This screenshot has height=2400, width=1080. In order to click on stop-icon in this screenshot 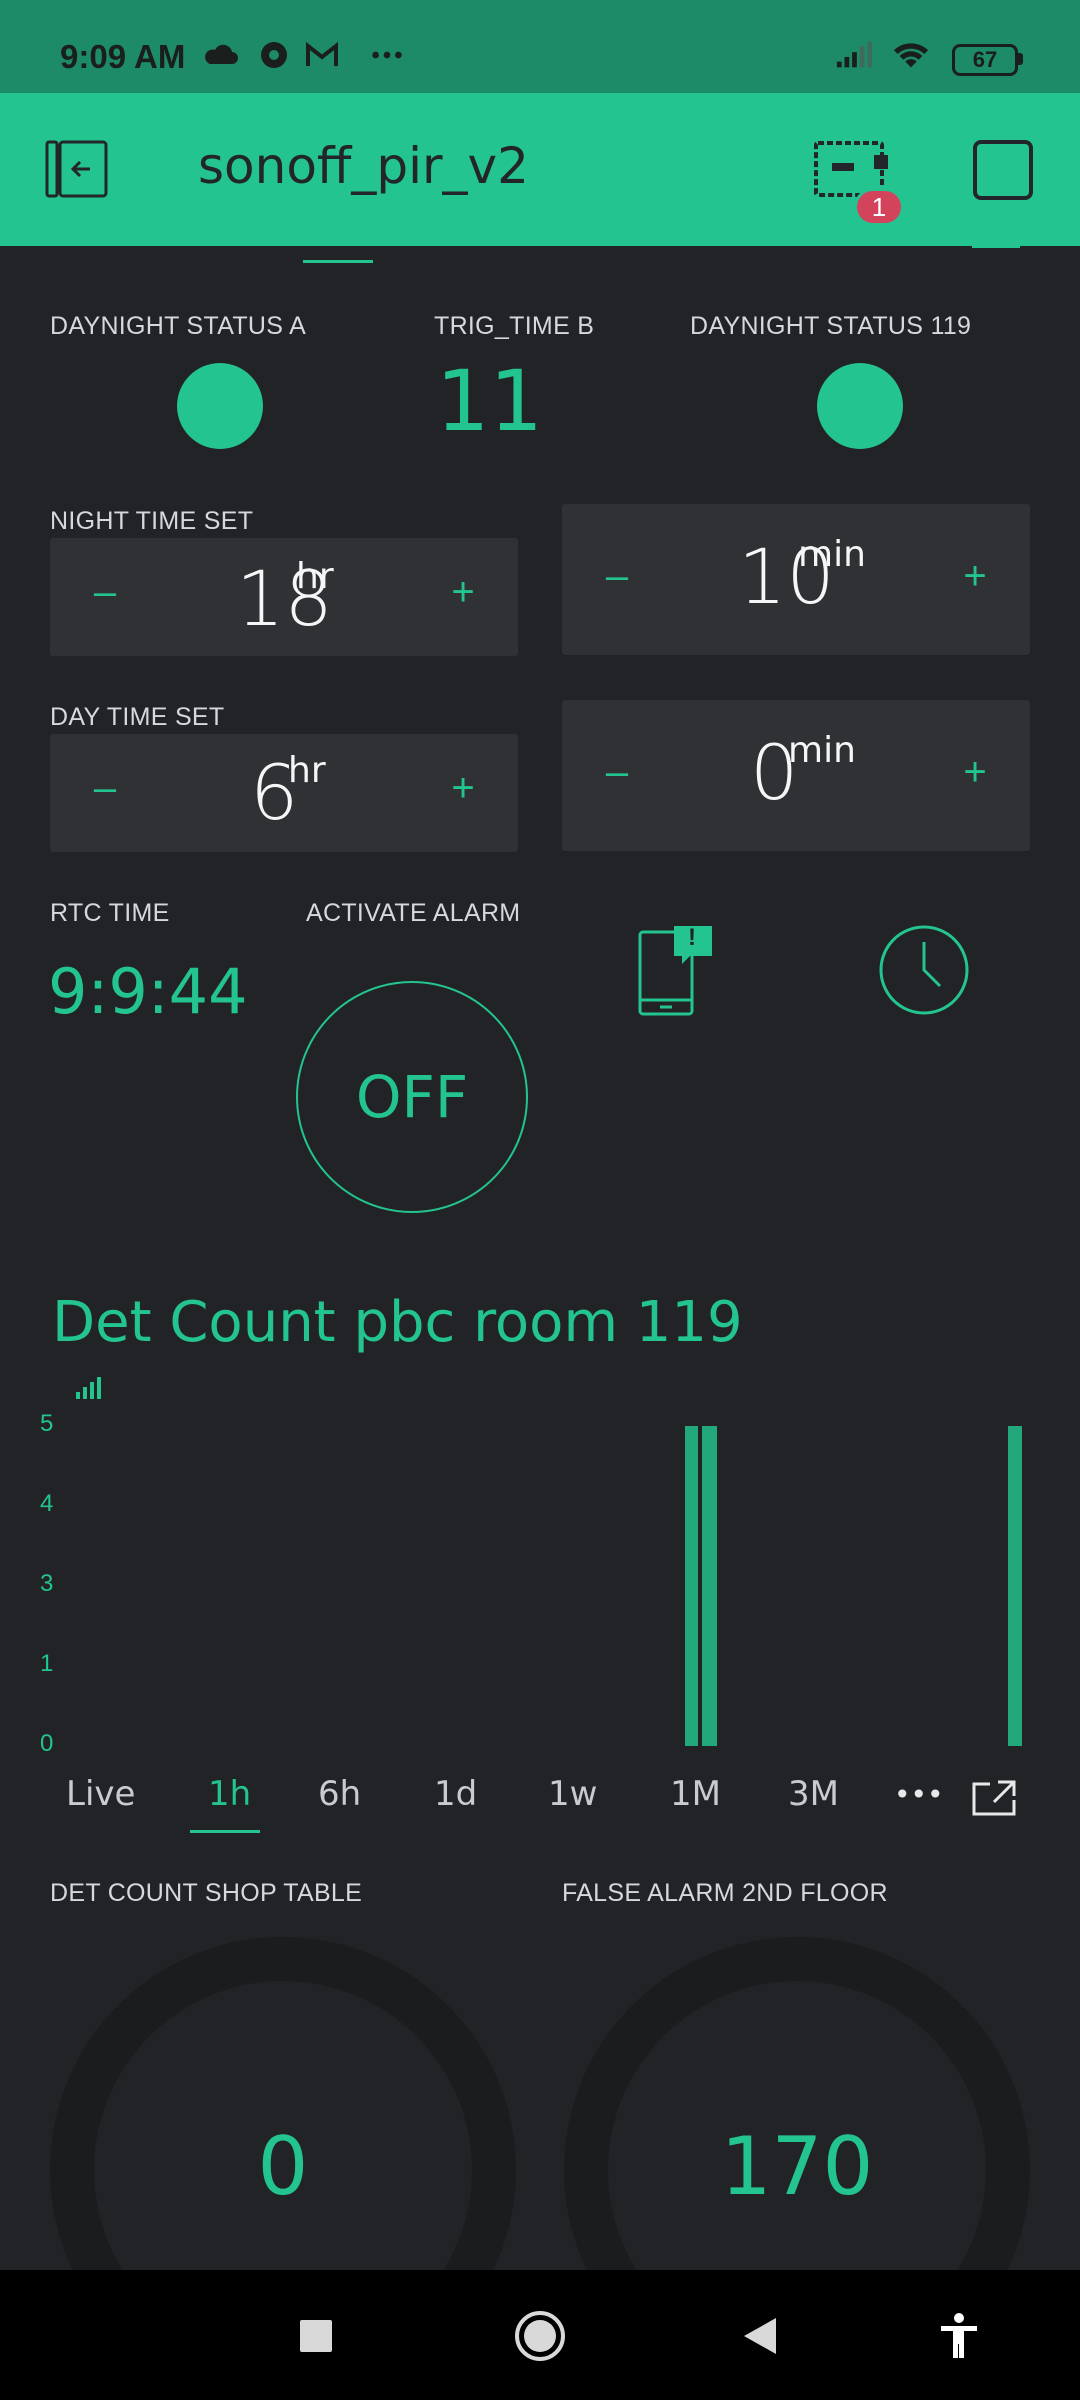, I will do `click(1003, 170)`.